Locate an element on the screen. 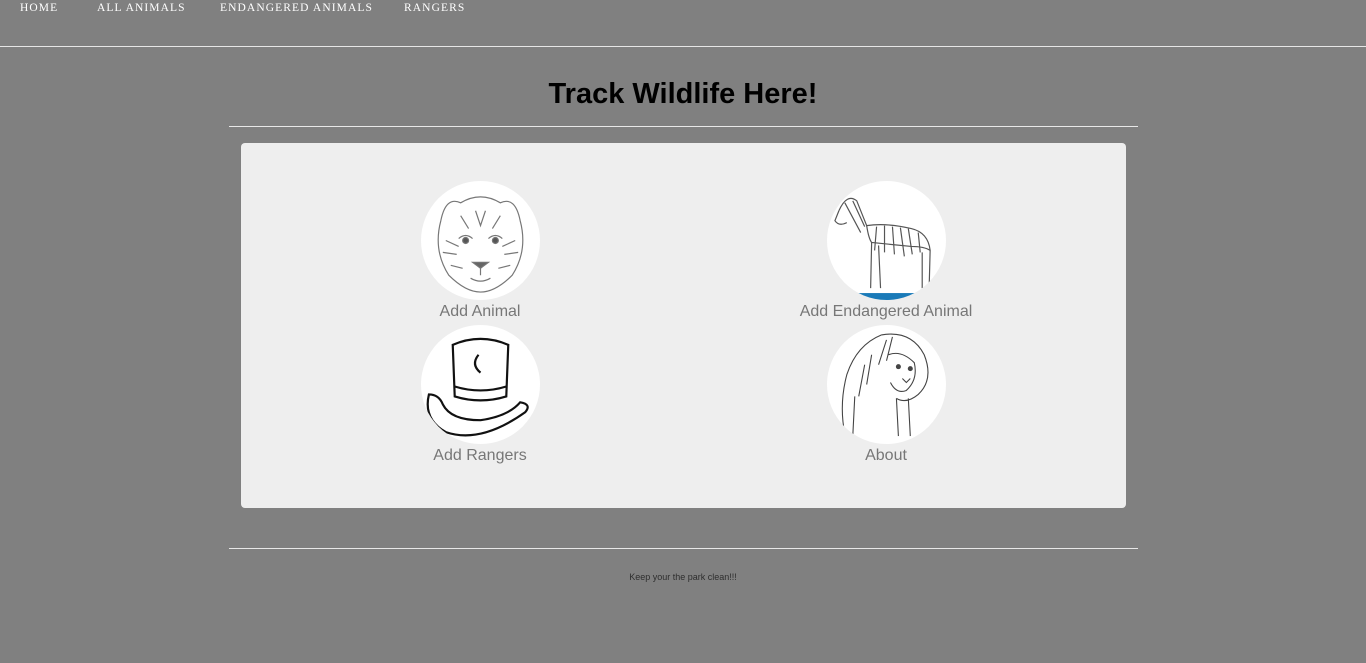 The image size is (1366, 663). footer-divider is located at coordinates (683, 548).